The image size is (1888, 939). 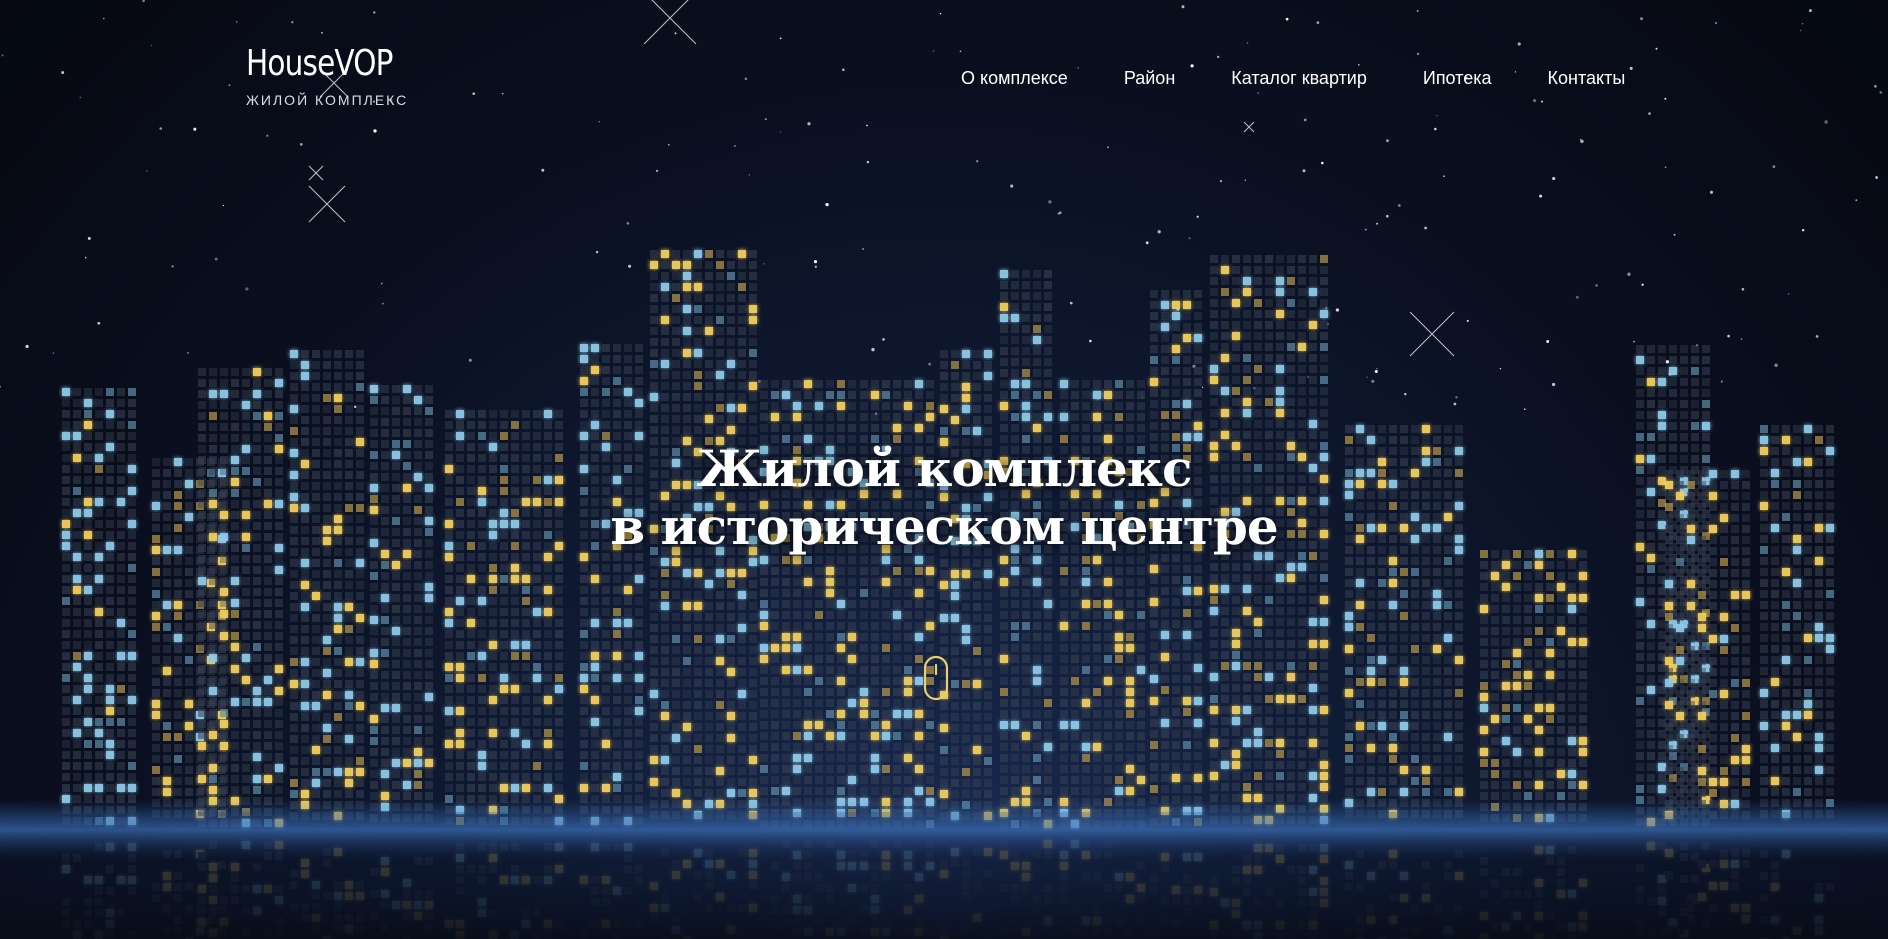 I want to click on scroll-mouse-icon, so click(x=936, y=678).